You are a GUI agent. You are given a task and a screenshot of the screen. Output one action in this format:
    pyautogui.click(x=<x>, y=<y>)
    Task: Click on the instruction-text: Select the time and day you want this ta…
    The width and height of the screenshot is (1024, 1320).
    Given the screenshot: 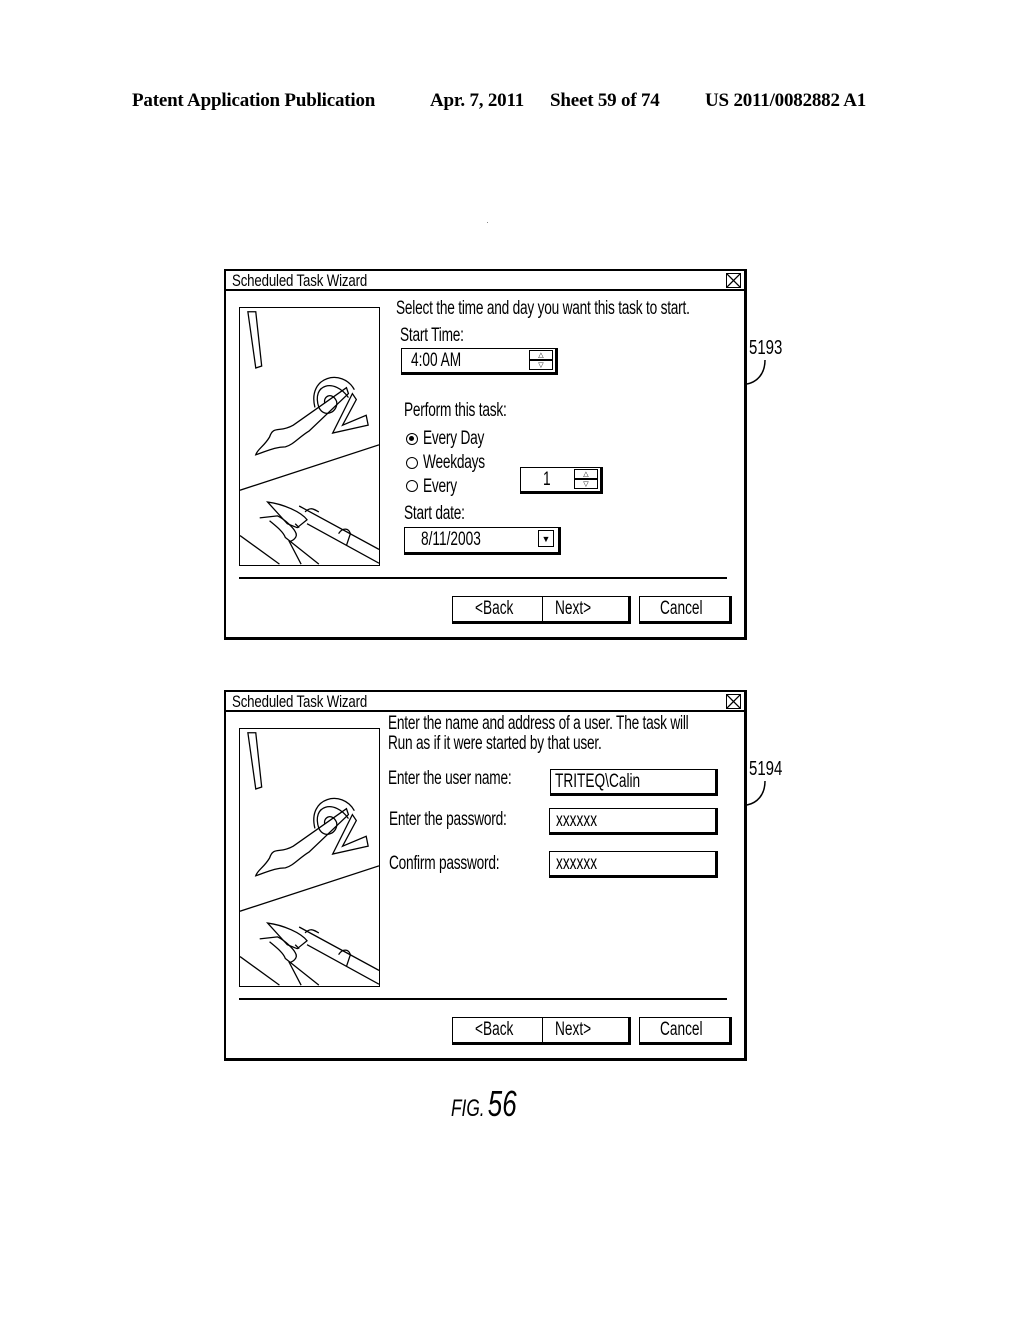 What is the action you would take?
    pyautogui.click(x=543, y=308)
    